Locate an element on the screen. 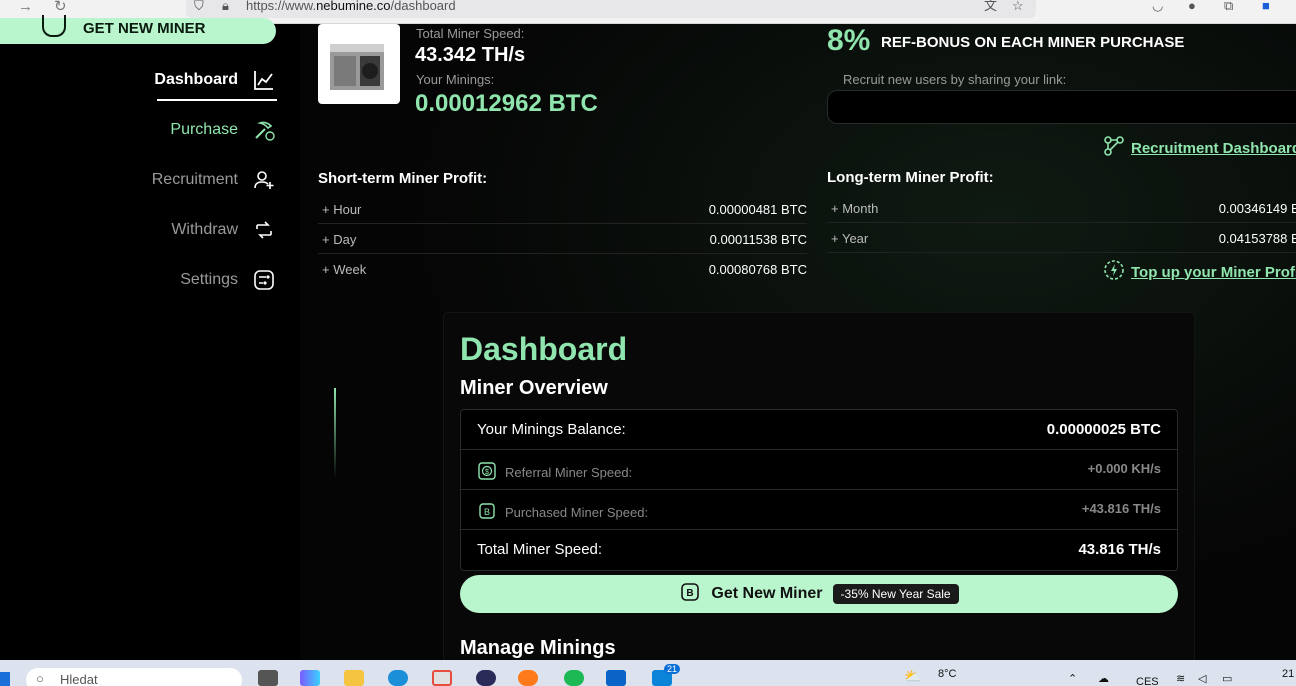  weather-temp: 8°C is located at coordinates (947, 674).